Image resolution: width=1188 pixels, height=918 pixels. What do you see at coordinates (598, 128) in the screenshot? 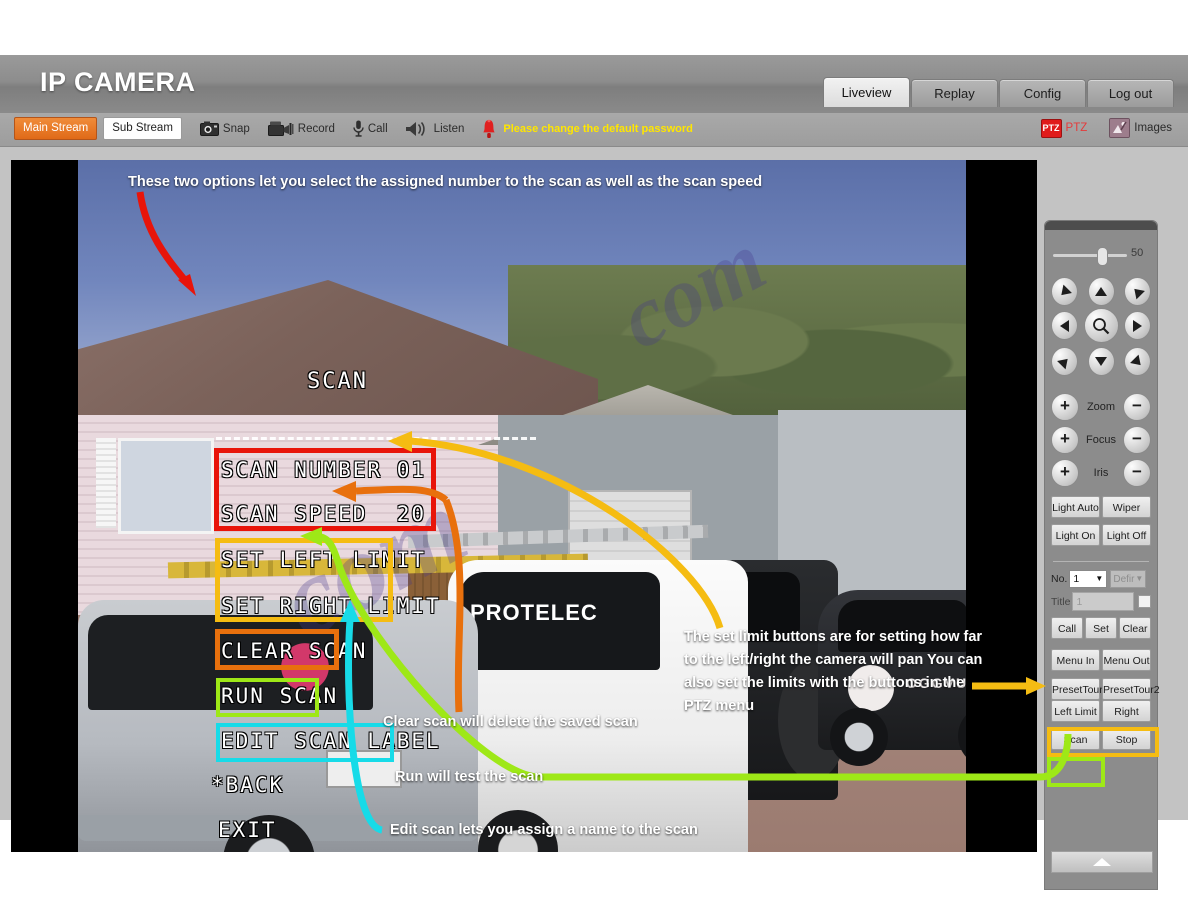
I see `password-warning-text: Please change the default password` at bounding box center [598, 128].